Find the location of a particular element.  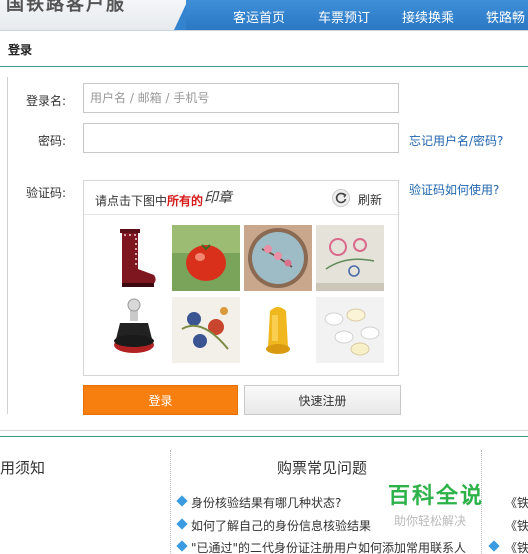

refresh-label: 刷新 is located at coordinates (370, 199).